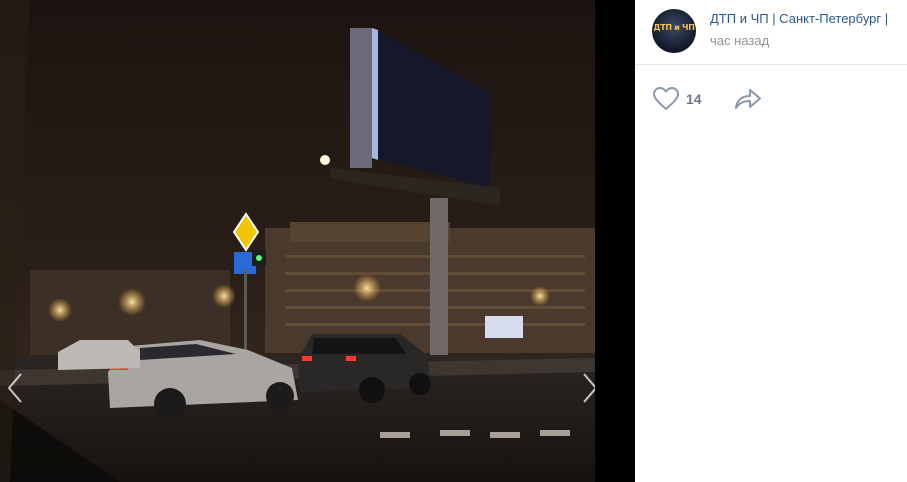 The image size is (907, 482). I want to click on share-button, so click(748, 99).